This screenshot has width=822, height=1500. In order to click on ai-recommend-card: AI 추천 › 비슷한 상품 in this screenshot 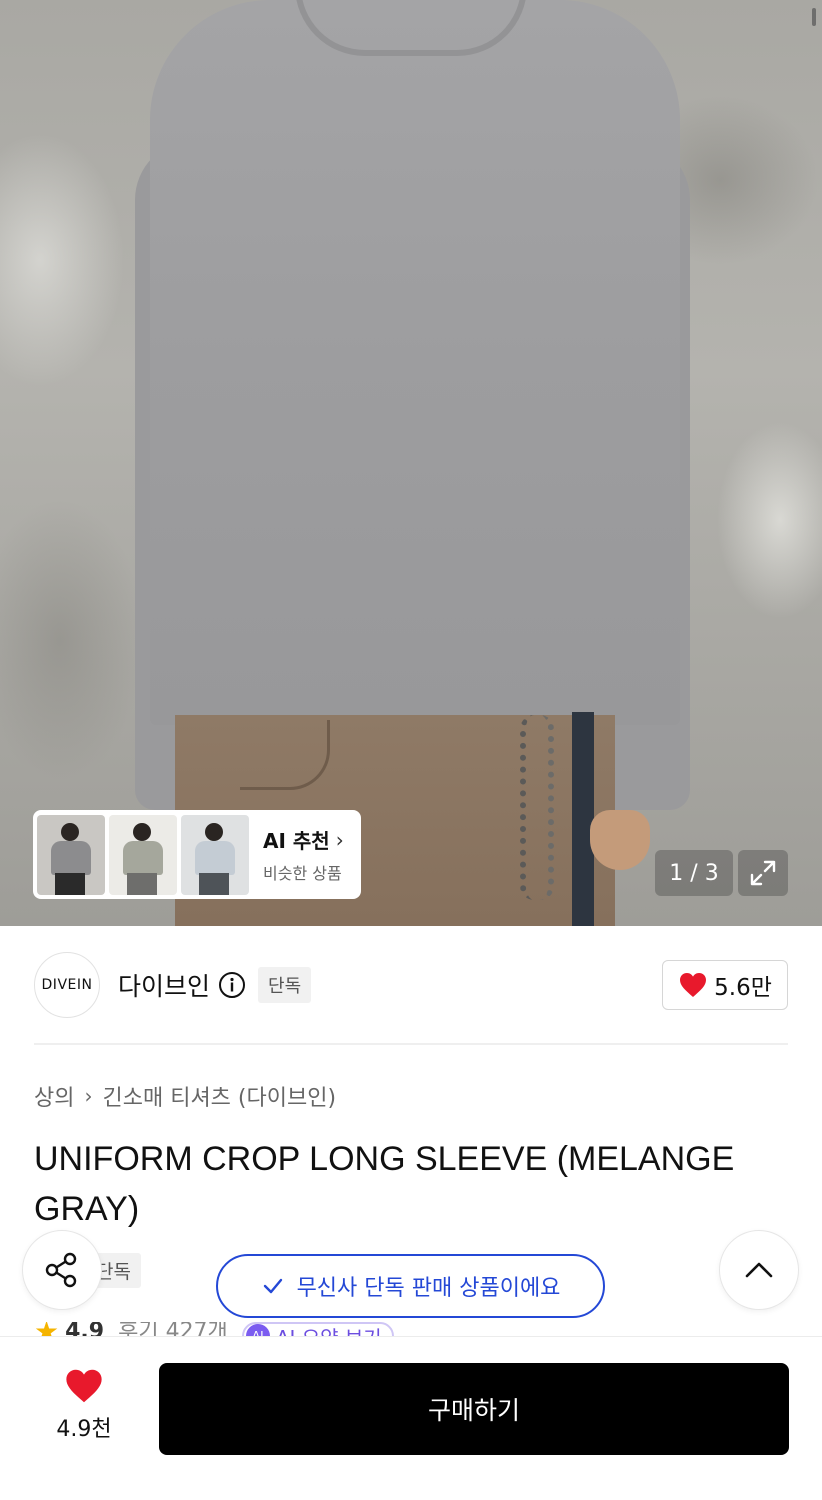, I will do `click(197, 854)`.